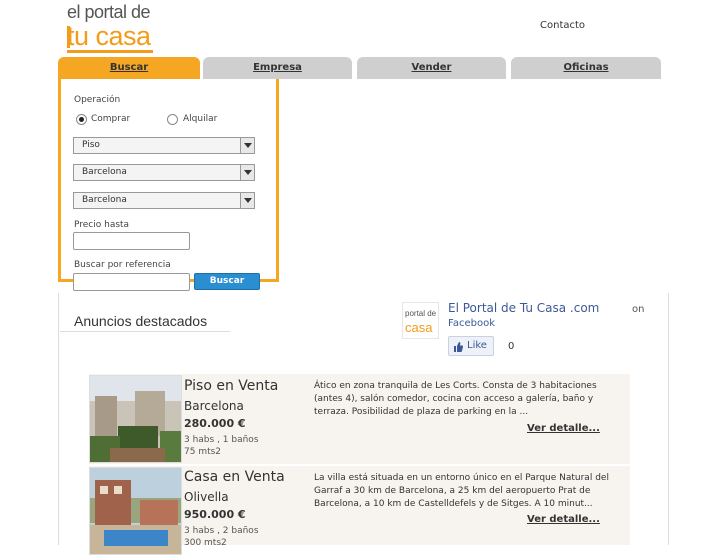 The height and width of the screenshot is (555, 727). I want to click on like-count: 0, so click(511, 346).